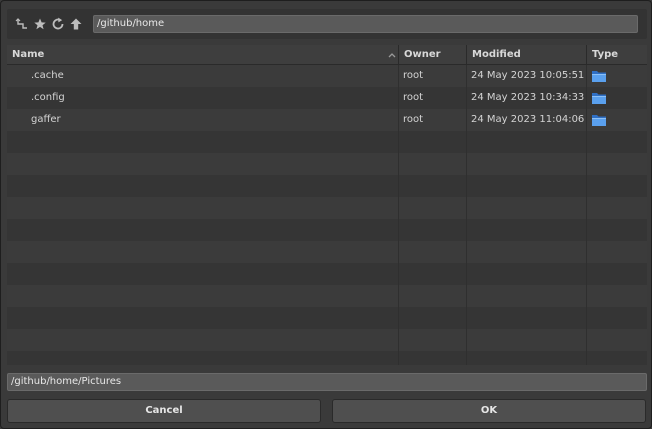  I want to click on table-header: Name Owner Modified Type, so click(327, 55).